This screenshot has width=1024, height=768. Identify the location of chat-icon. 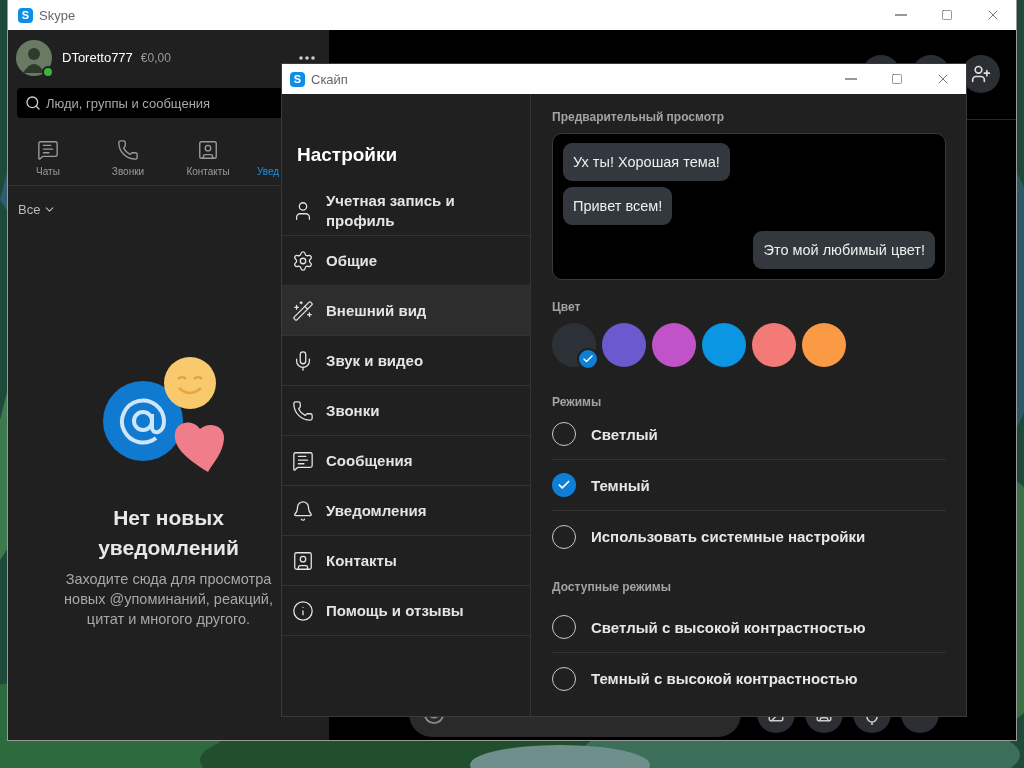
(48, 150).